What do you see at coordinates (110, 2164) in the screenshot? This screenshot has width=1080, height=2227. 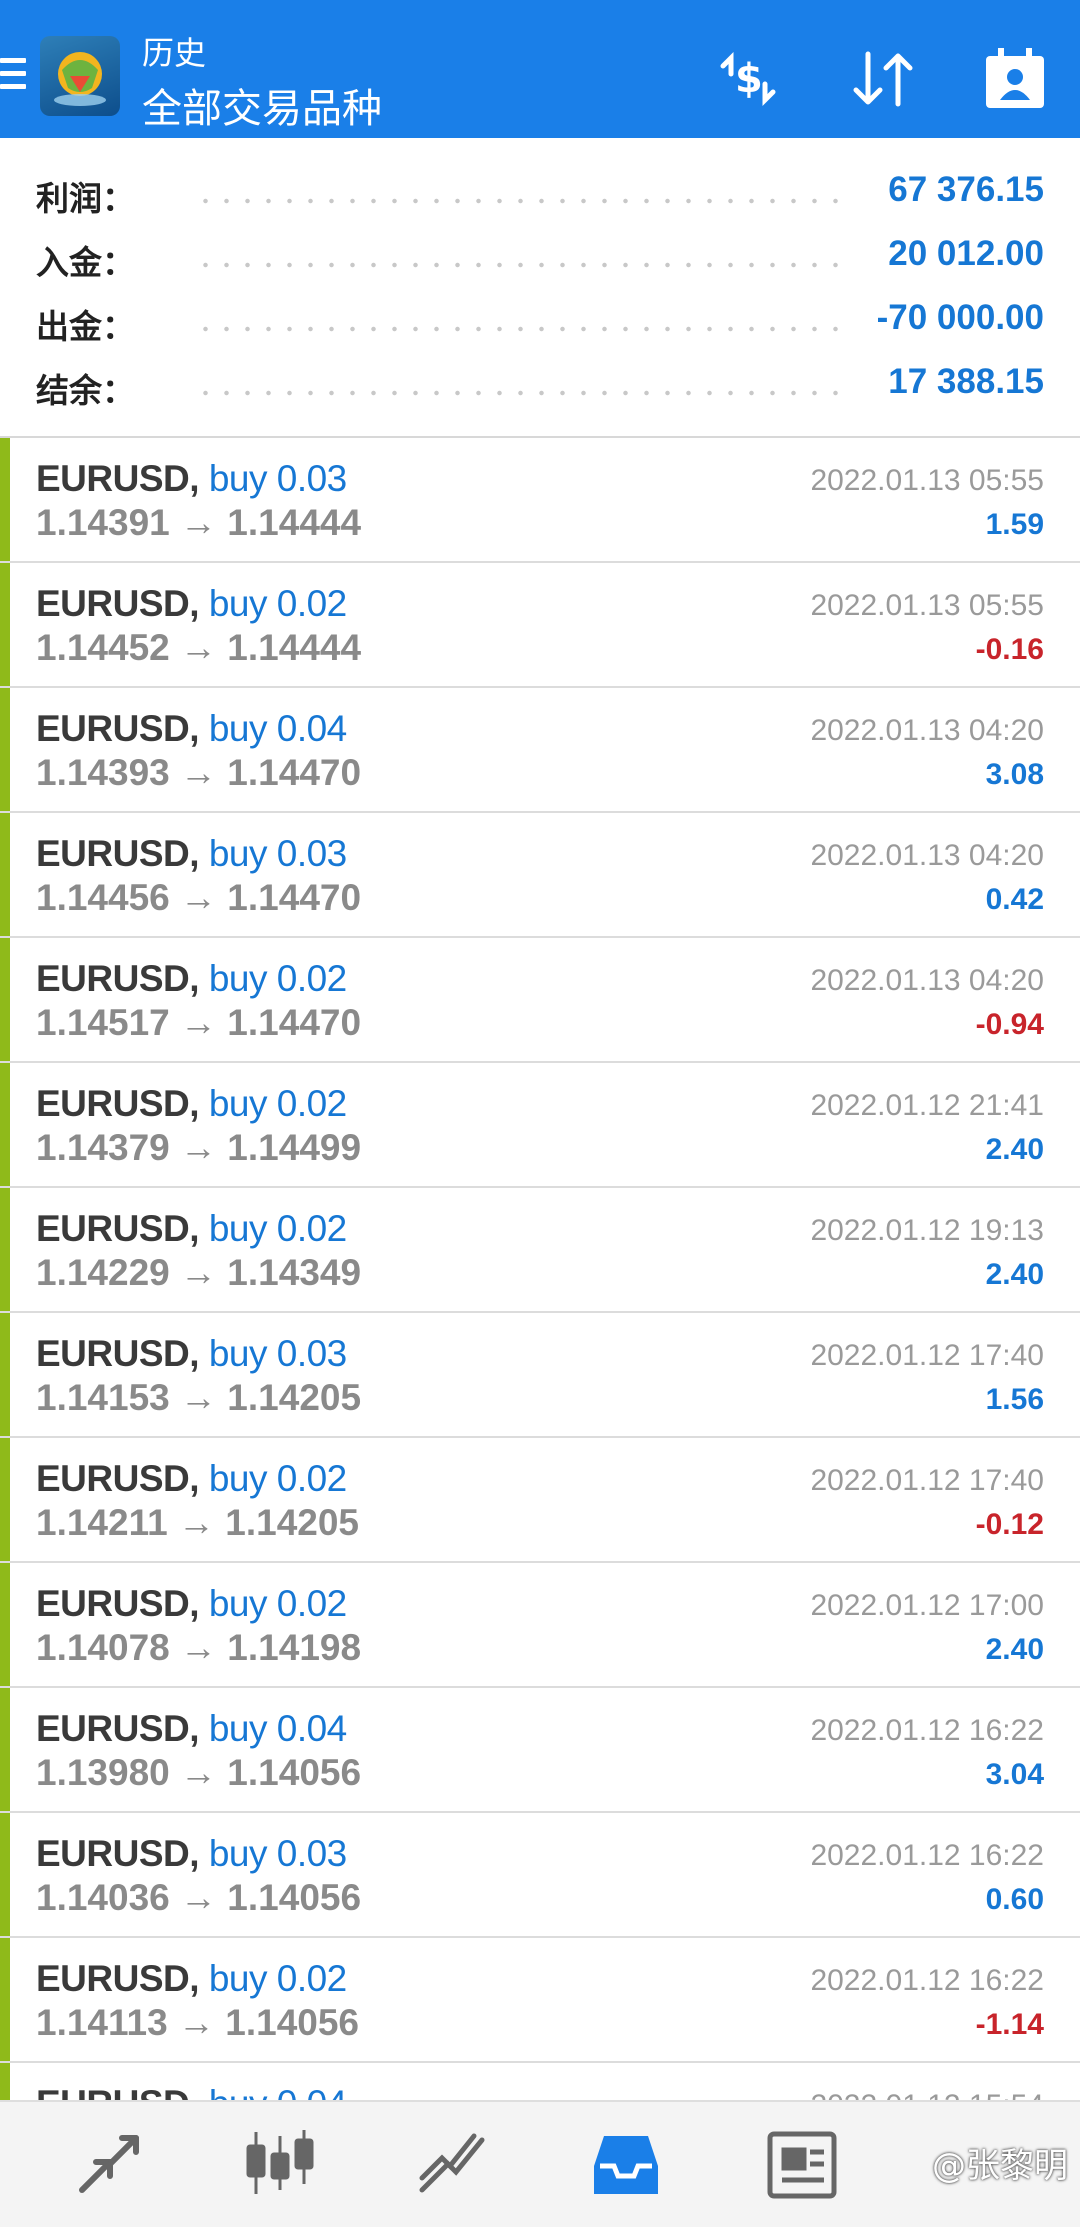 I see `quotes-icon` at bounding box center [110, 2164].